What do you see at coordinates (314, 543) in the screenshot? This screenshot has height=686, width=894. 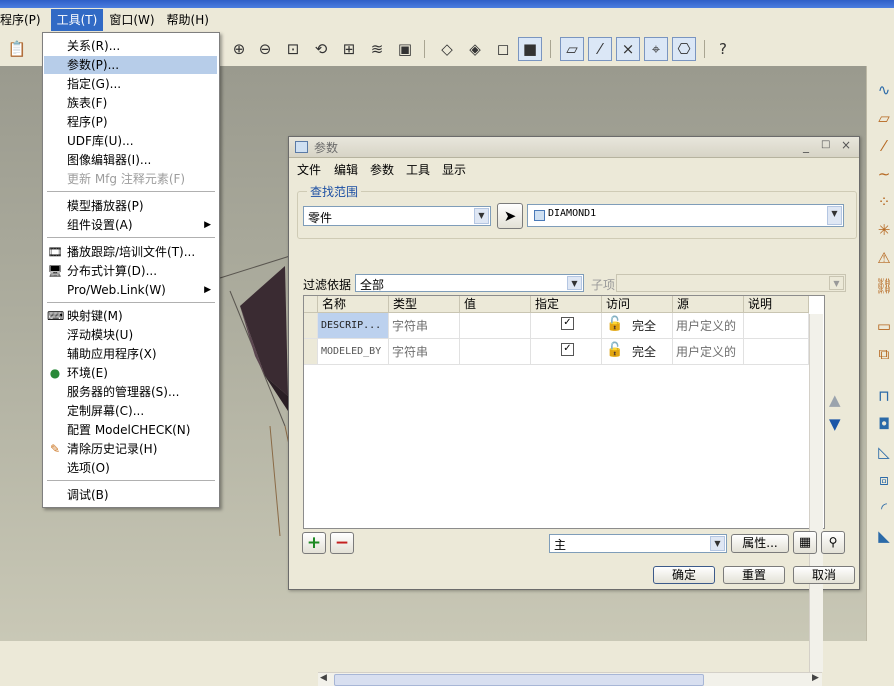 I see `add-parameter-button: +` at bounding box center [314, 543].